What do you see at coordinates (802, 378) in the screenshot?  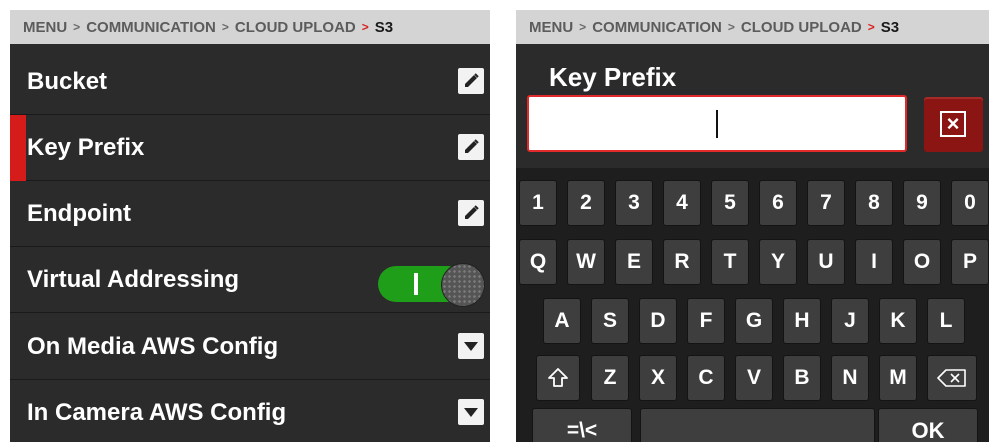 I see `key-b: B` at bounding box center [802, 378].